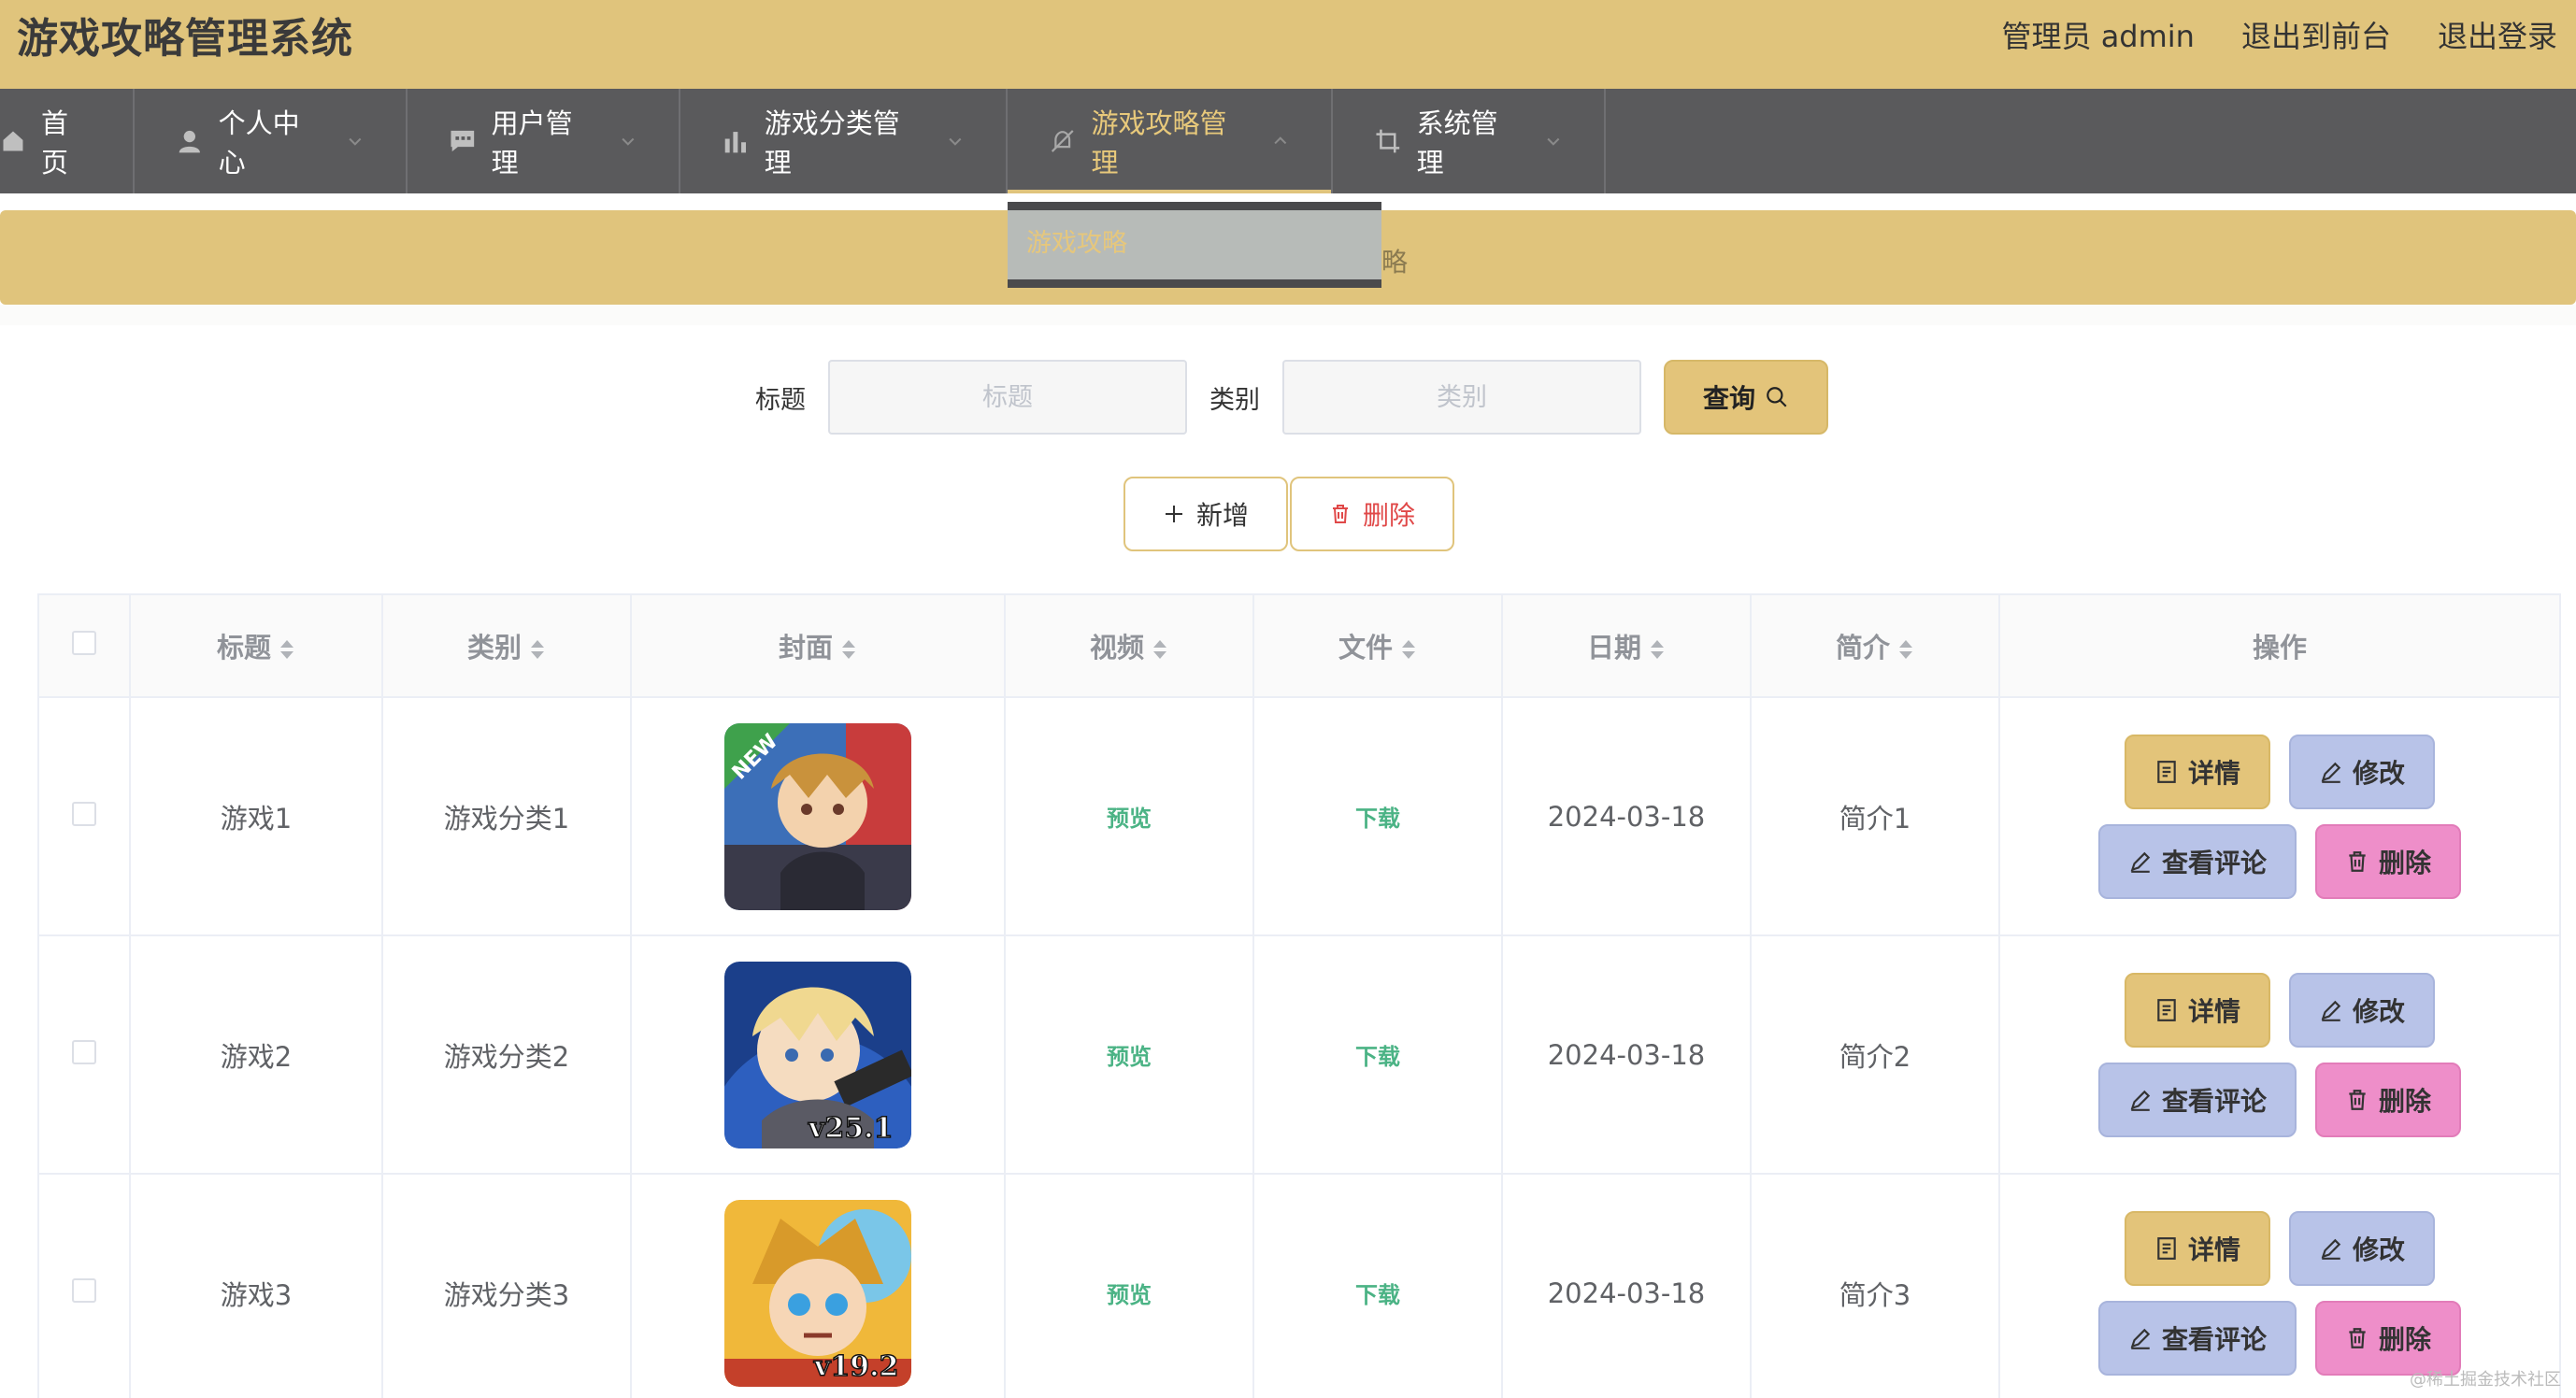  Describe the element at coordinates (1280, 140) in the screenshot. I see `chevron-up-icon` at that location.